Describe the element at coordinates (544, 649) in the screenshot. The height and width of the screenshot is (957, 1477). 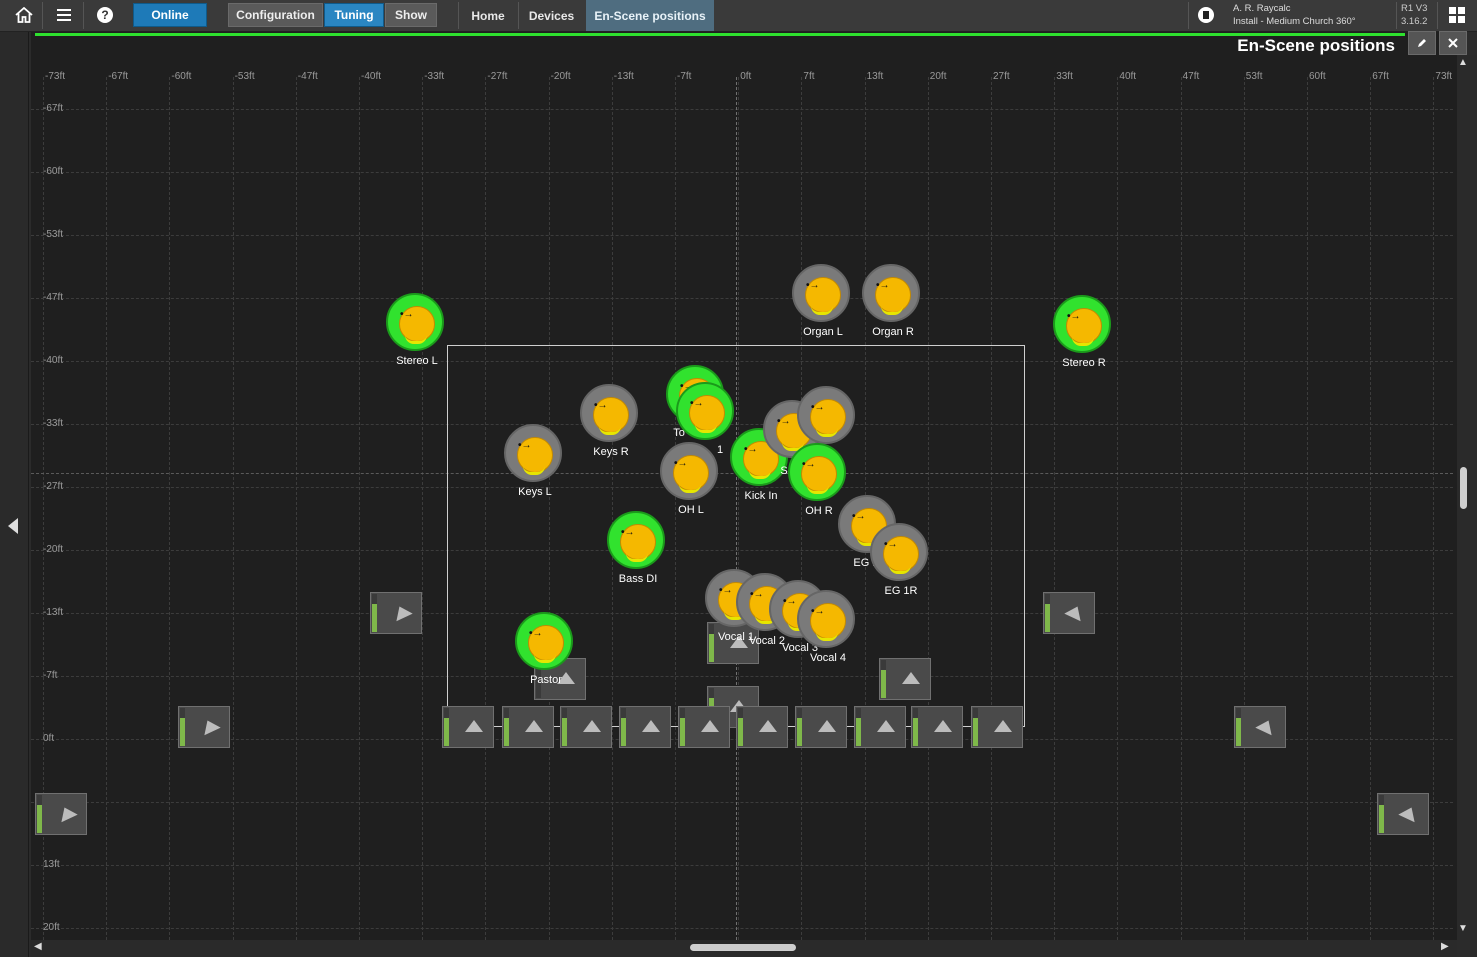
I see `source-pastor: •→ Pastor` at that location.